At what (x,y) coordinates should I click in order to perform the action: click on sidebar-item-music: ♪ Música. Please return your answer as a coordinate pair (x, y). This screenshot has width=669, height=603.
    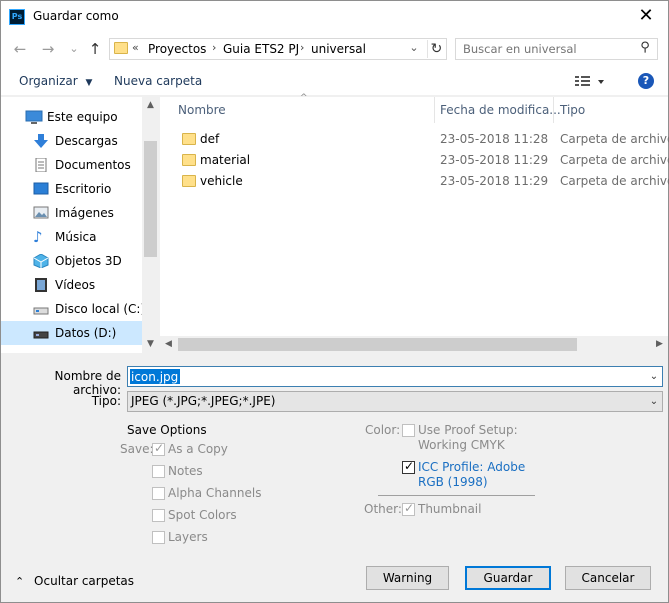
    Looking at the image, I should click on (71, 237).